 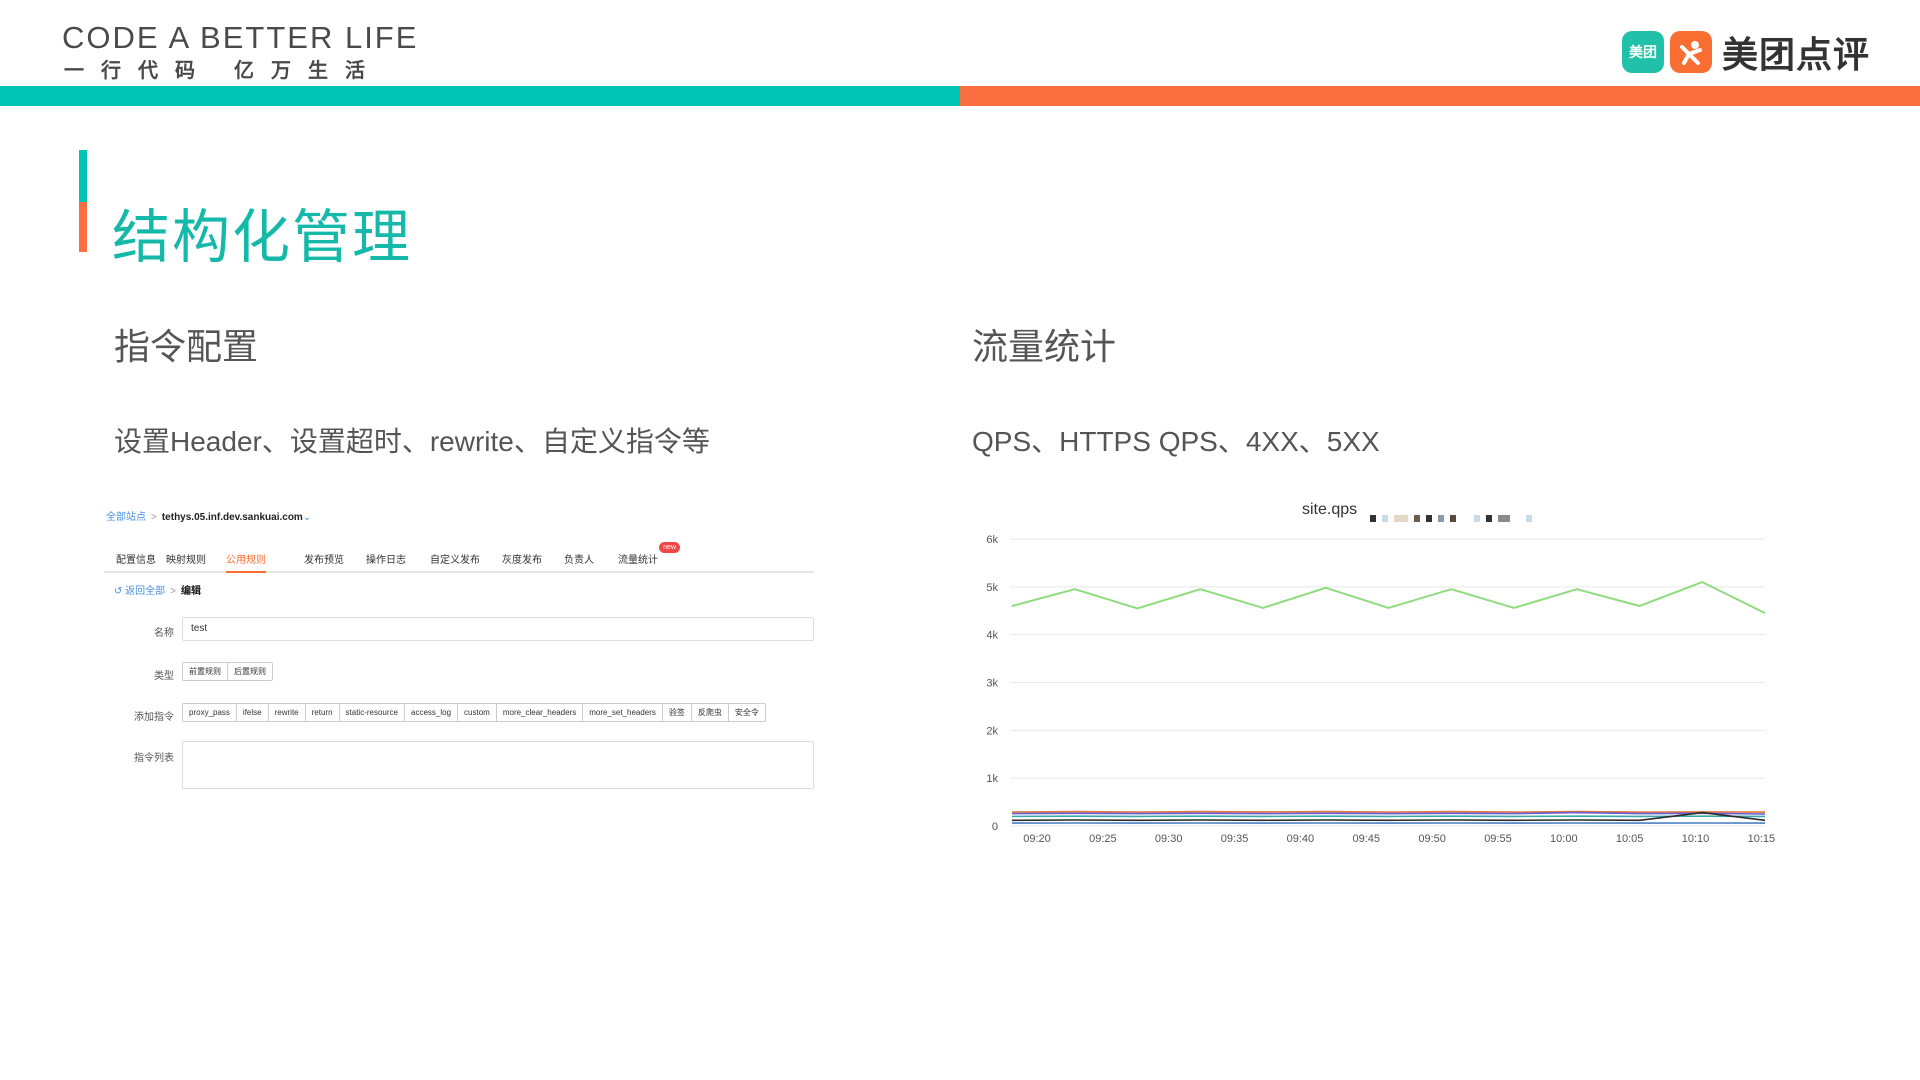 I want to click on directive-button-验签: 验签, so click(x=676, y=712).